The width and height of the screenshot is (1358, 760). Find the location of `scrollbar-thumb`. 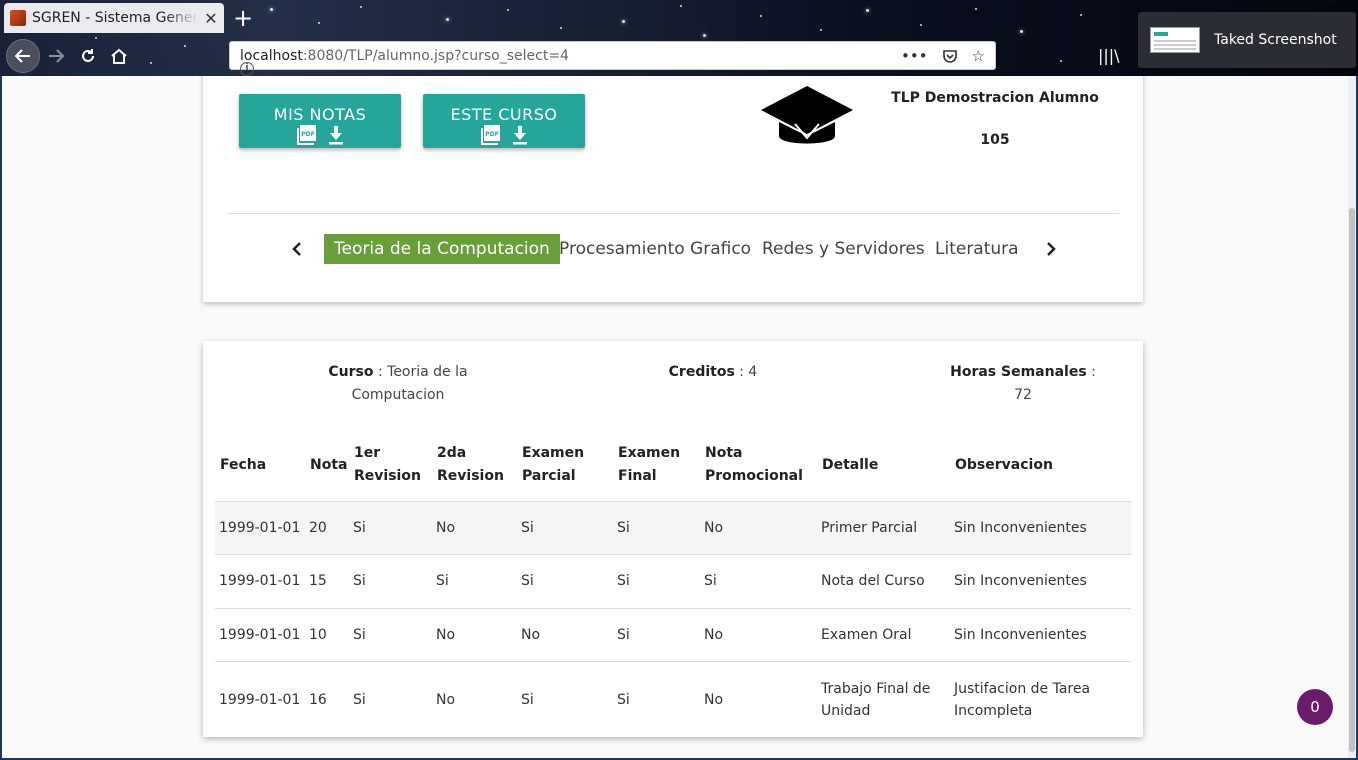

scrollbar-thumb is located at coordinates (1352, 480).